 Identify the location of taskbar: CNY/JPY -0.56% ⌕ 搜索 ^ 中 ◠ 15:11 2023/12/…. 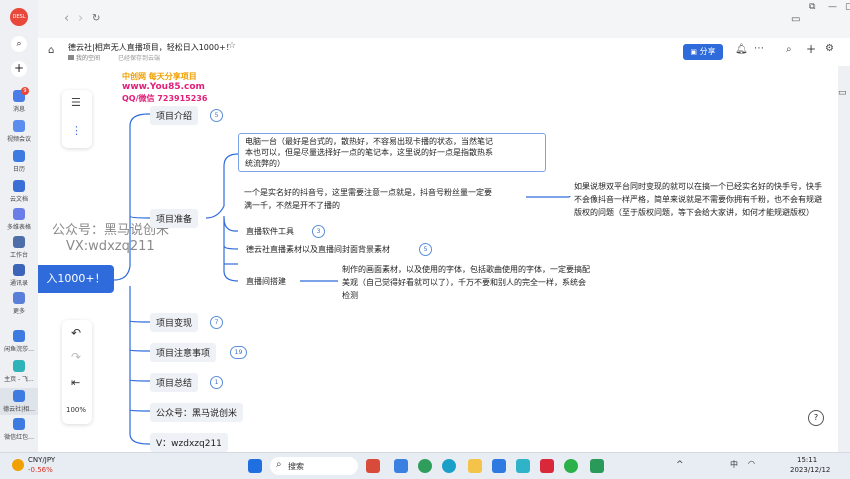
(425, 465).